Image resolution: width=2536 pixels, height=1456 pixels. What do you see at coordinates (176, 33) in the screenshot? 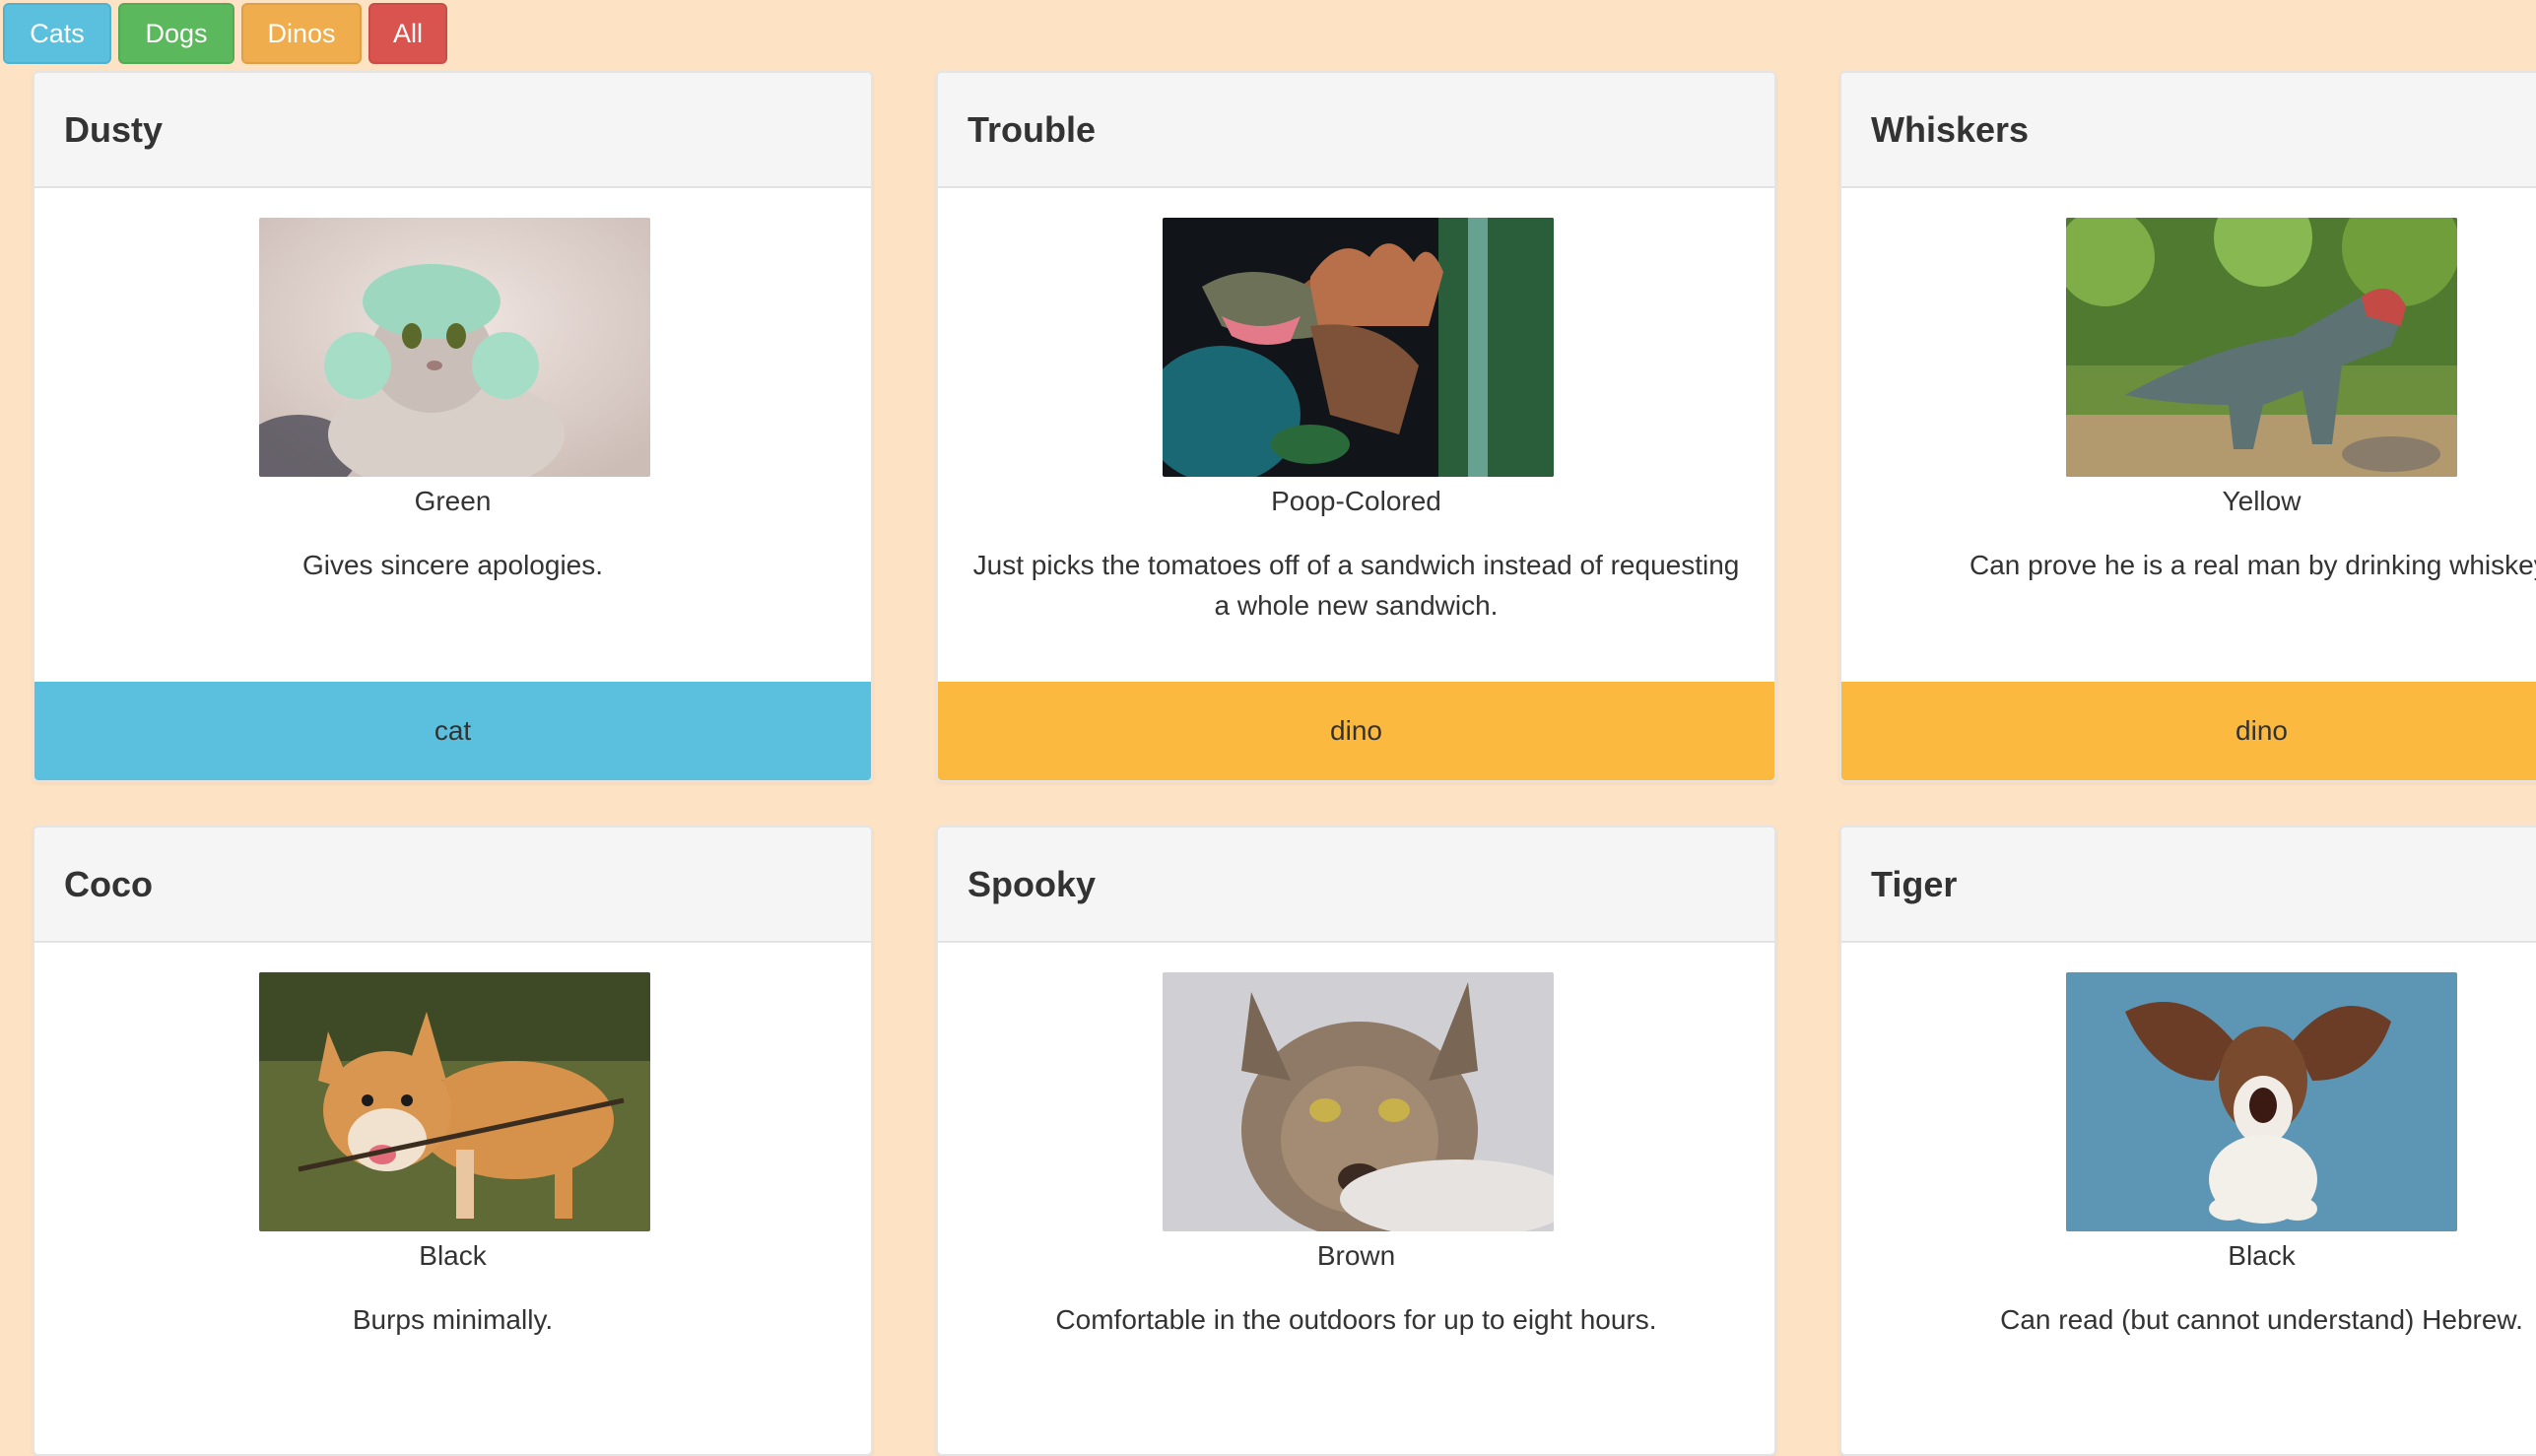
I see `dogs-filter-button: Dogs` at bounding box center [176, 33].